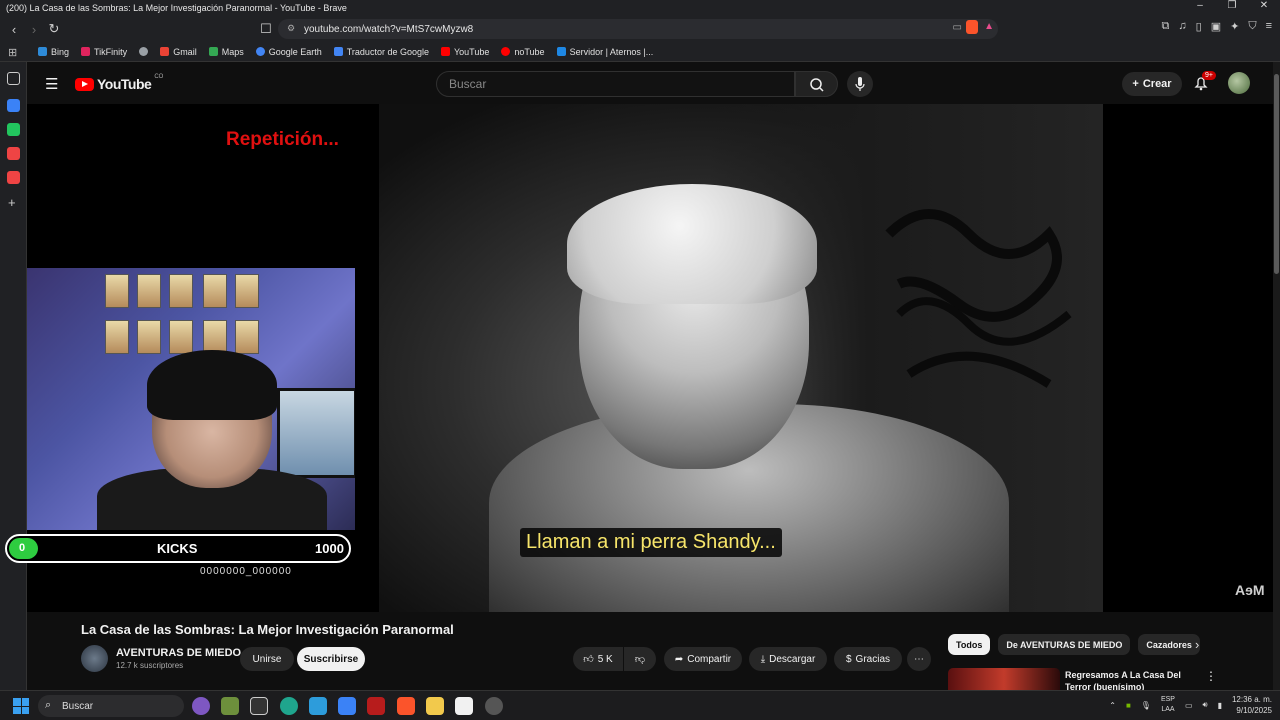 The image size is (1280, 720). Describe the element at coordinates (1211, 676) in the screenshot. I see `related-video-menu-icon: ⋮` at that location.